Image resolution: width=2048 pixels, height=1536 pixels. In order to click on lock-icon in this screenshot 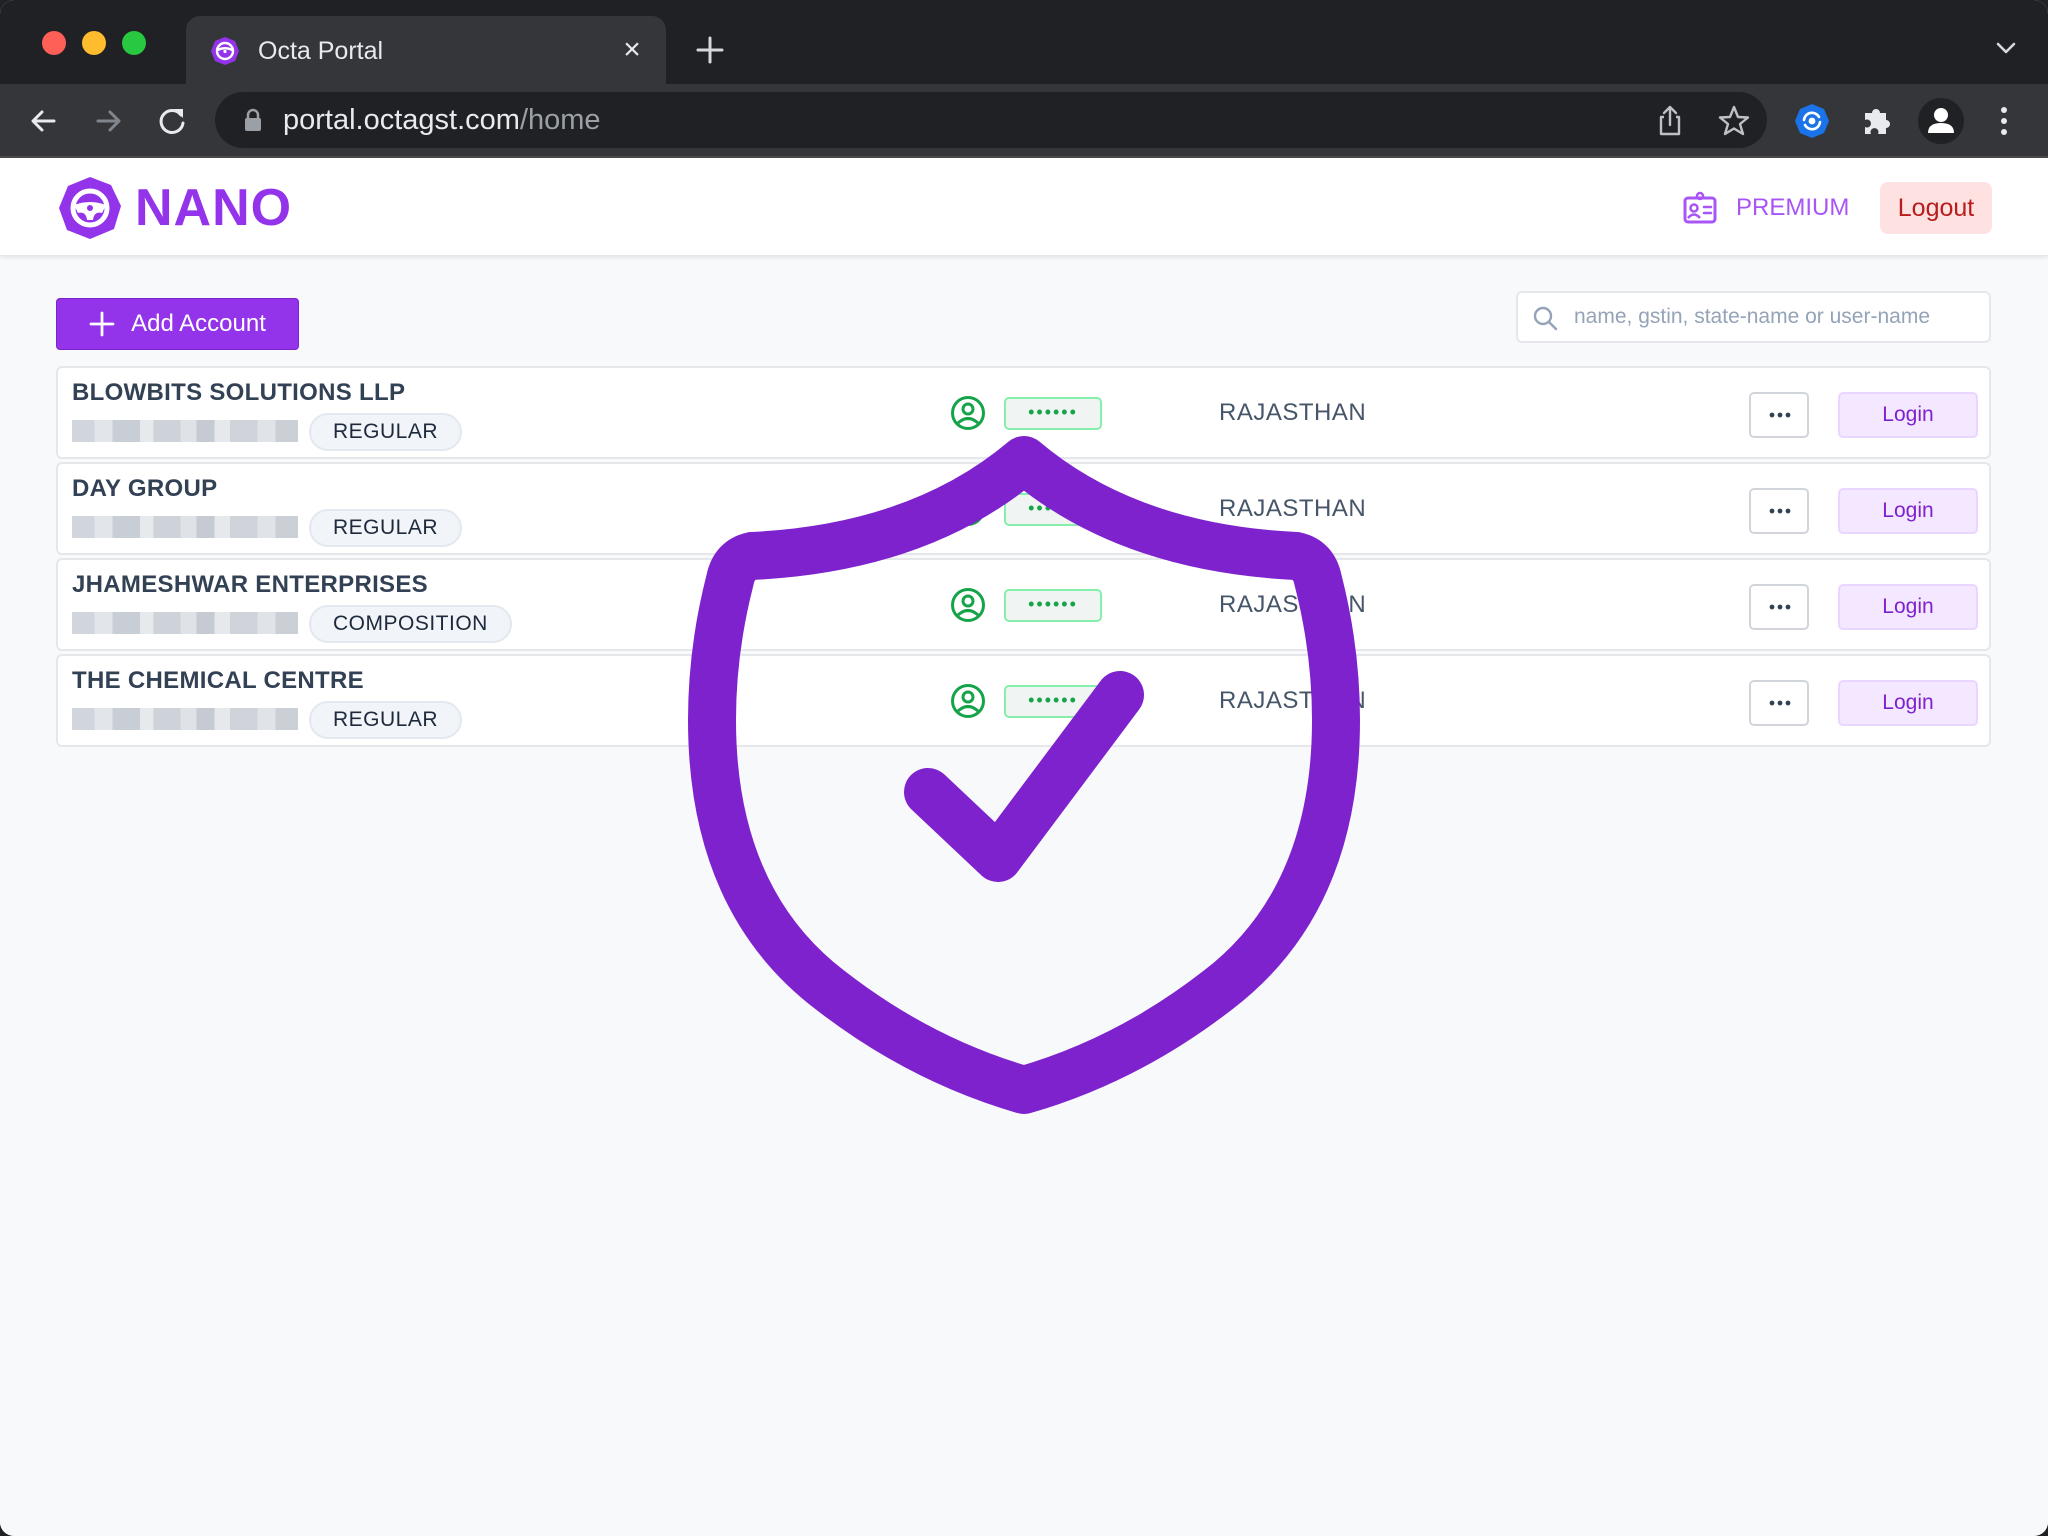, I will do `click(253, 119)`.